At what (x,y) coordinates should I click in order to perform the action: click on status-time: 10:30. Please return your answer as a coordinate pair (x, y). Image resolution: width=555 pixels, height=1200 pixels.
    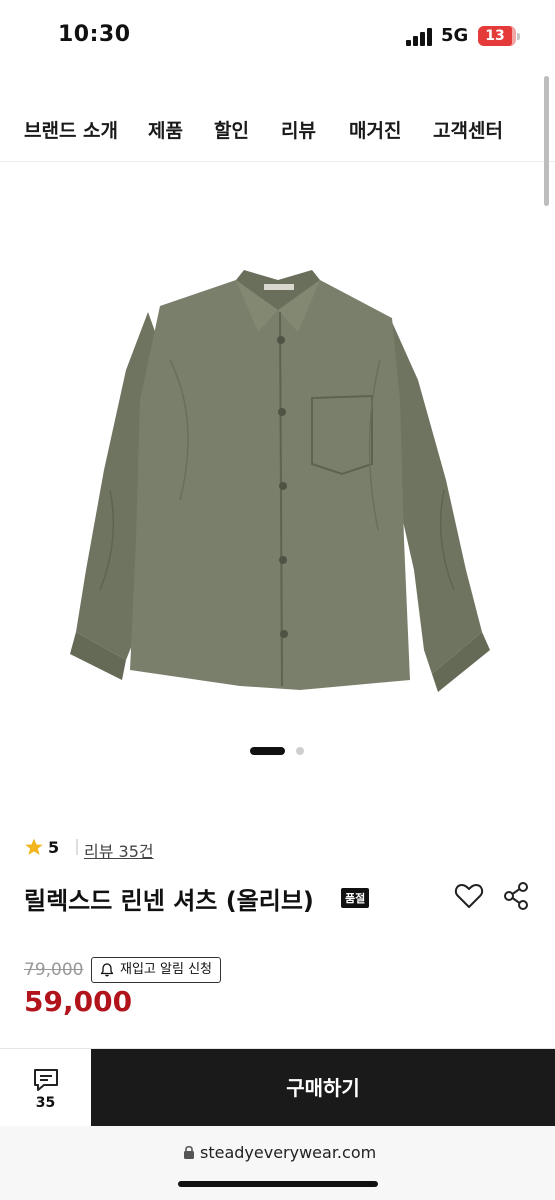
    Looking at the image, I should click on (94, 34).